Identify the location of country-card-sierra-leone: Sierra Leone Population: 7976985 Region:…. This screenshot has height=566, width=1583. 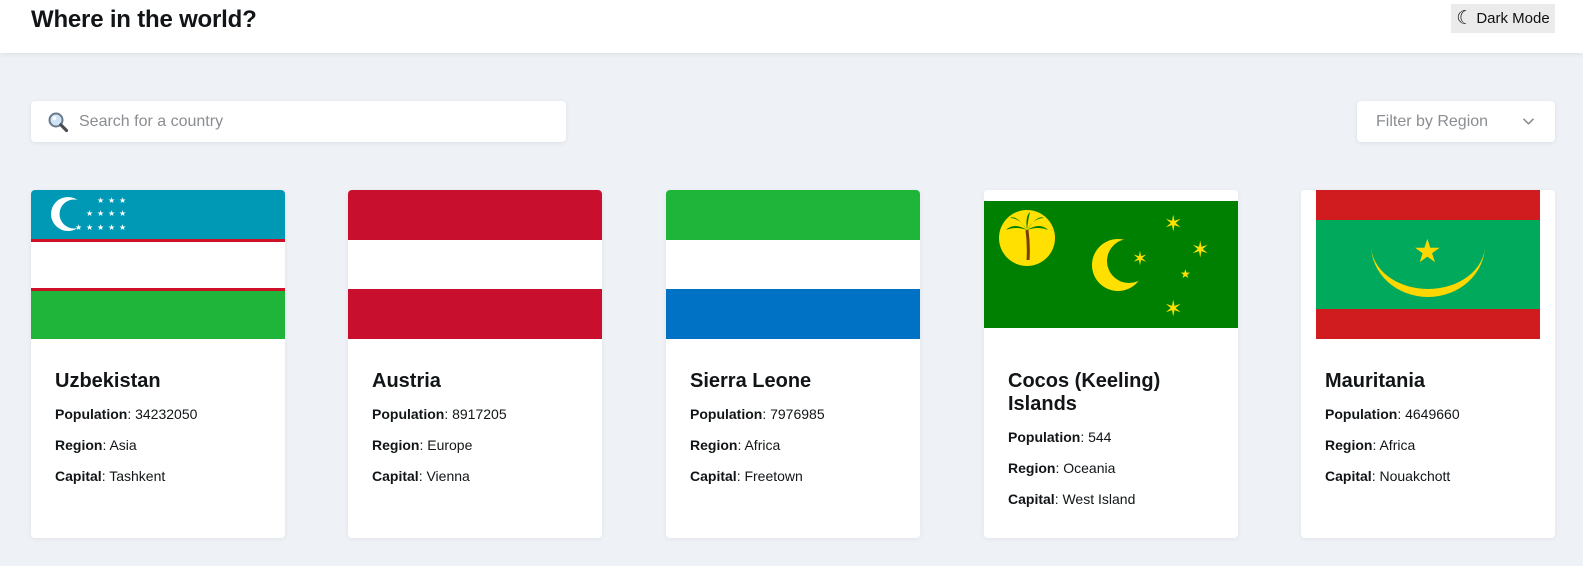
(793, 364).